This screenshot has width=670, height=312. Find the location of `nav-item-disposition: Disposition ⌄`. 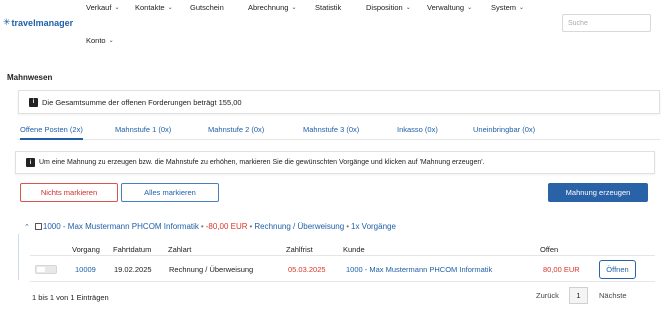

nav-item-disposition: Disposition ⌄ is located at coordinates (388, 7).